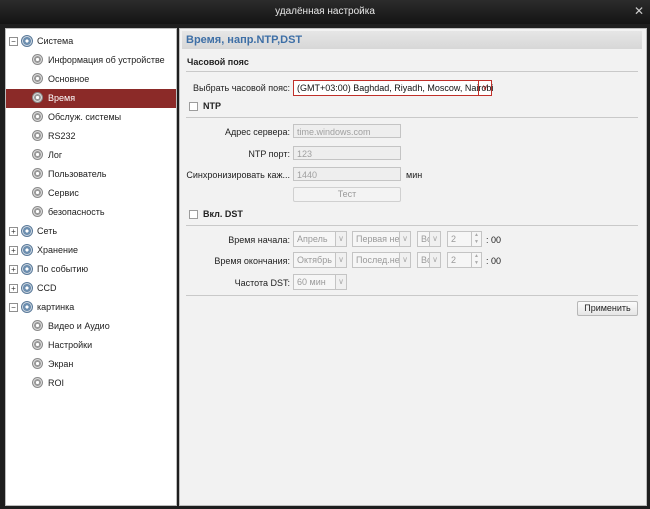 This screenshot has height=509, width=650. What do you see at coordinates (320, 282) in the screenshot?
I see `dst-bias-select: 60 мин ∨` at bounding box center [320, 282].